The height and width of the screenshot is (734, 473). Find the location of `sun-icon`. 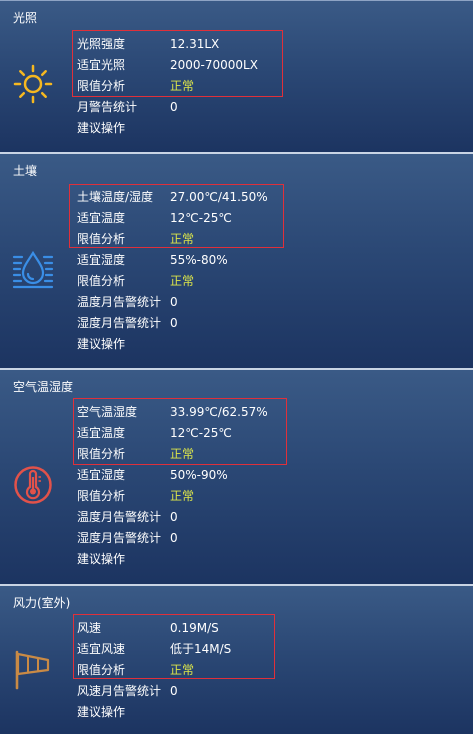

sun-icon is located at coordinates (33, 84).